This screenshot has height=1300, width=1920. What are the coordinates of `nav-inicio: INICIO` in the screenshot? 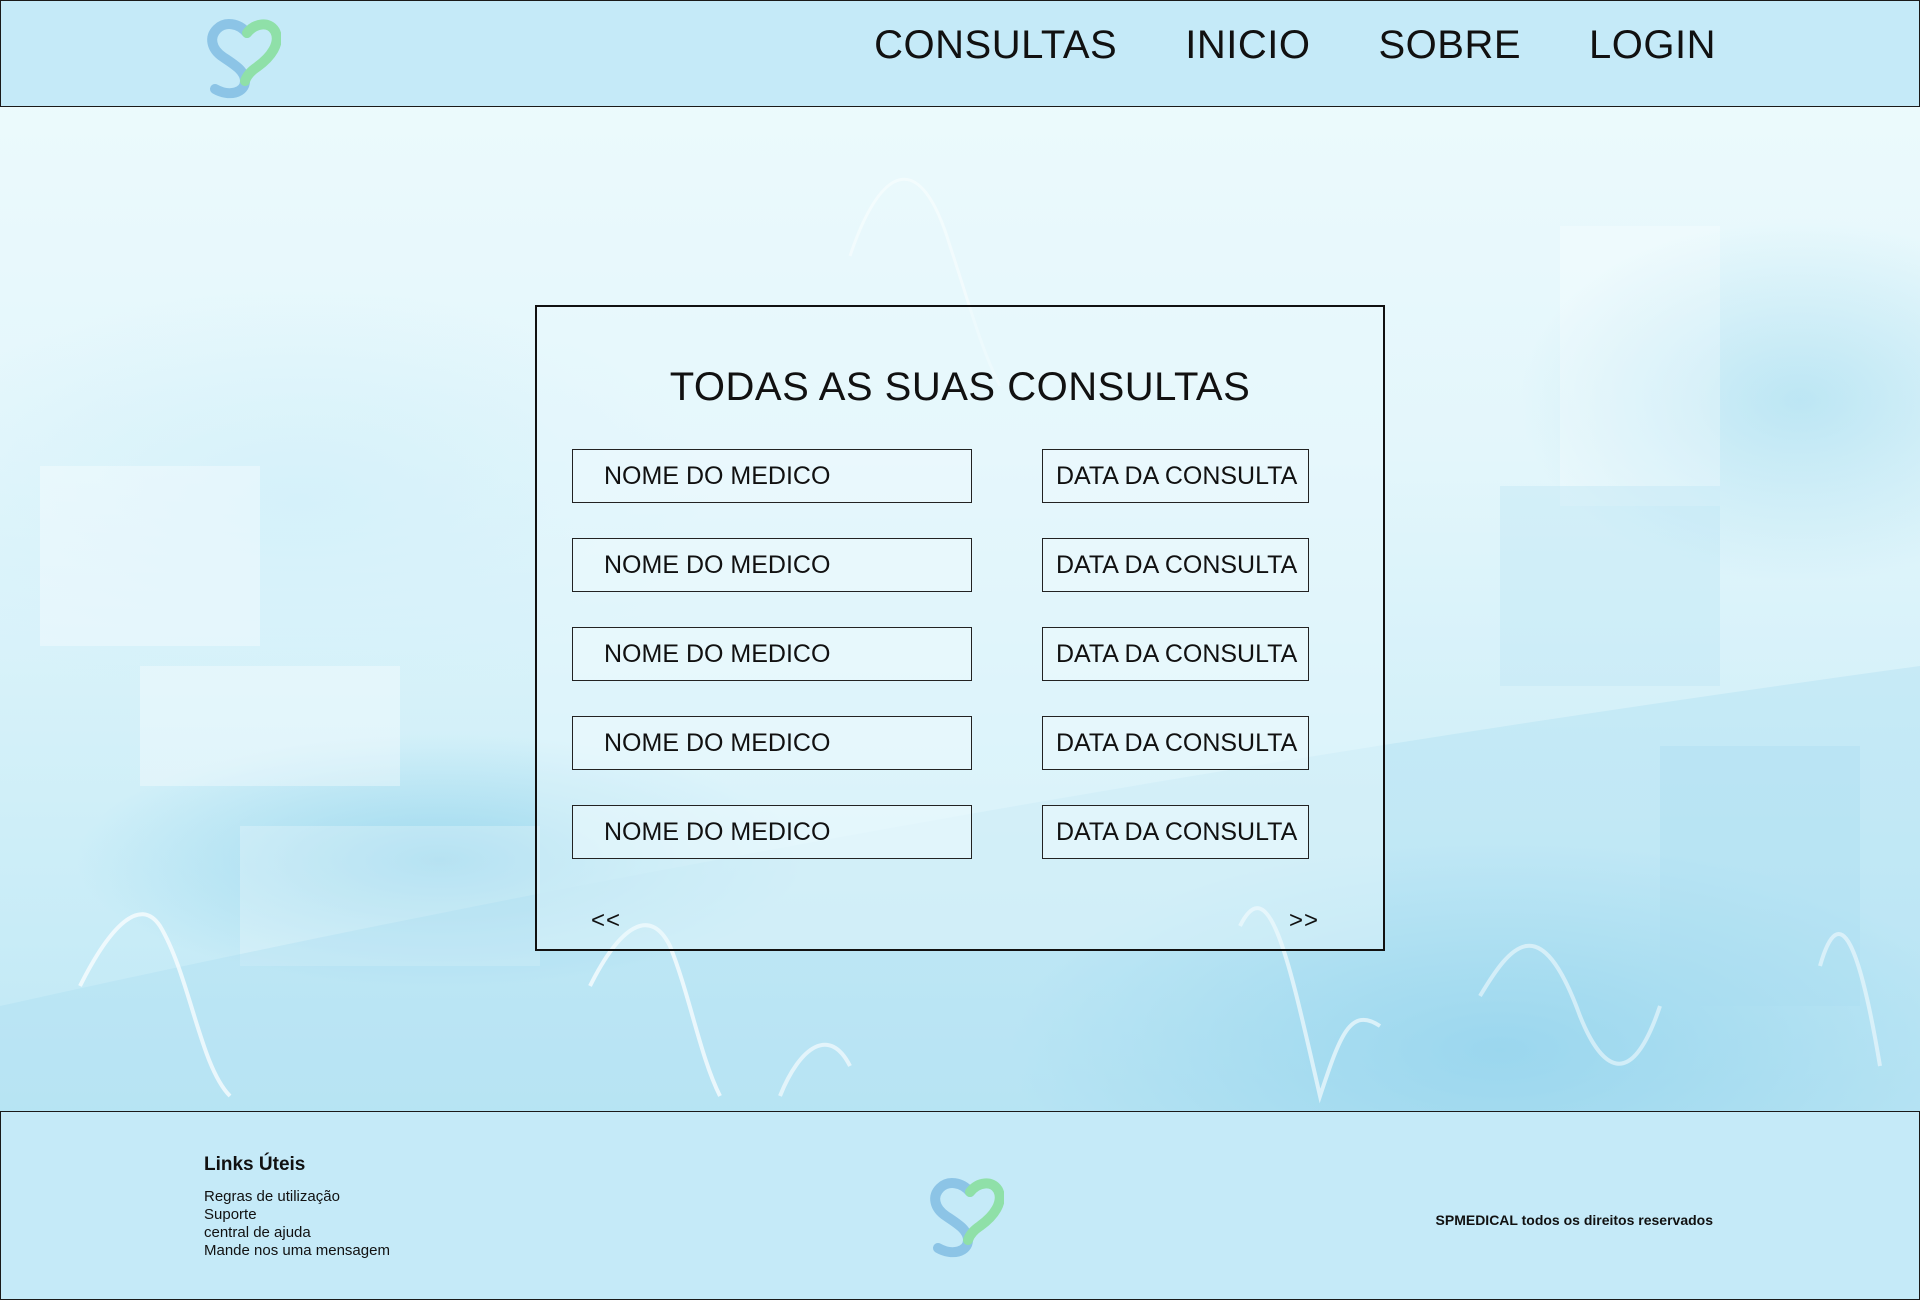 It's located at (1247, 45).